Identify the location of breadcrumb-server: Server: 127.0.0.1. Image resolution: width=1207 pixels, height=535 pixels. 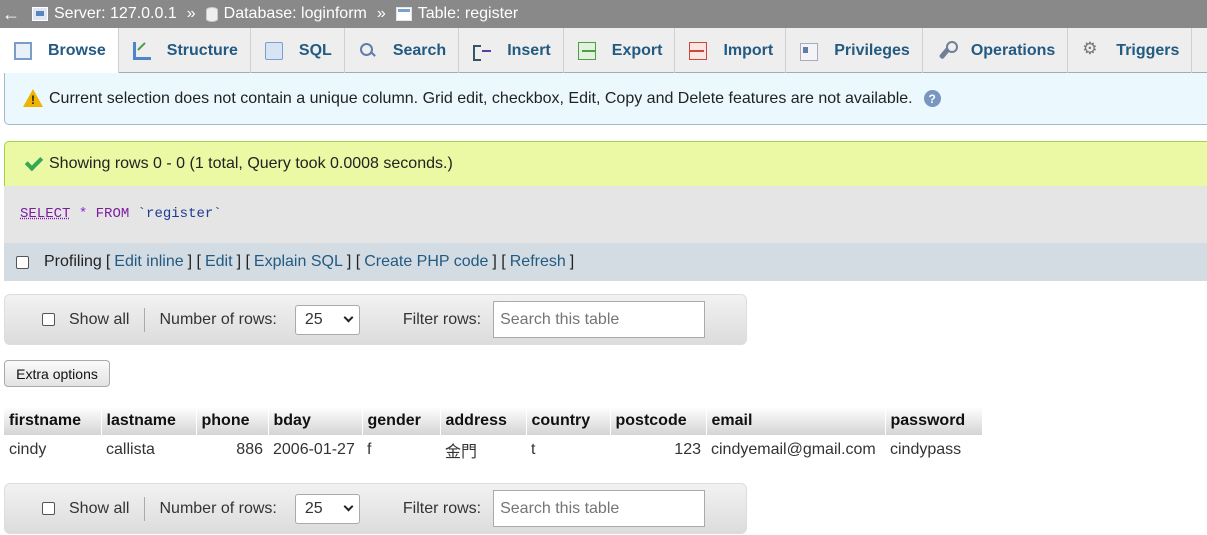
(104, 14).